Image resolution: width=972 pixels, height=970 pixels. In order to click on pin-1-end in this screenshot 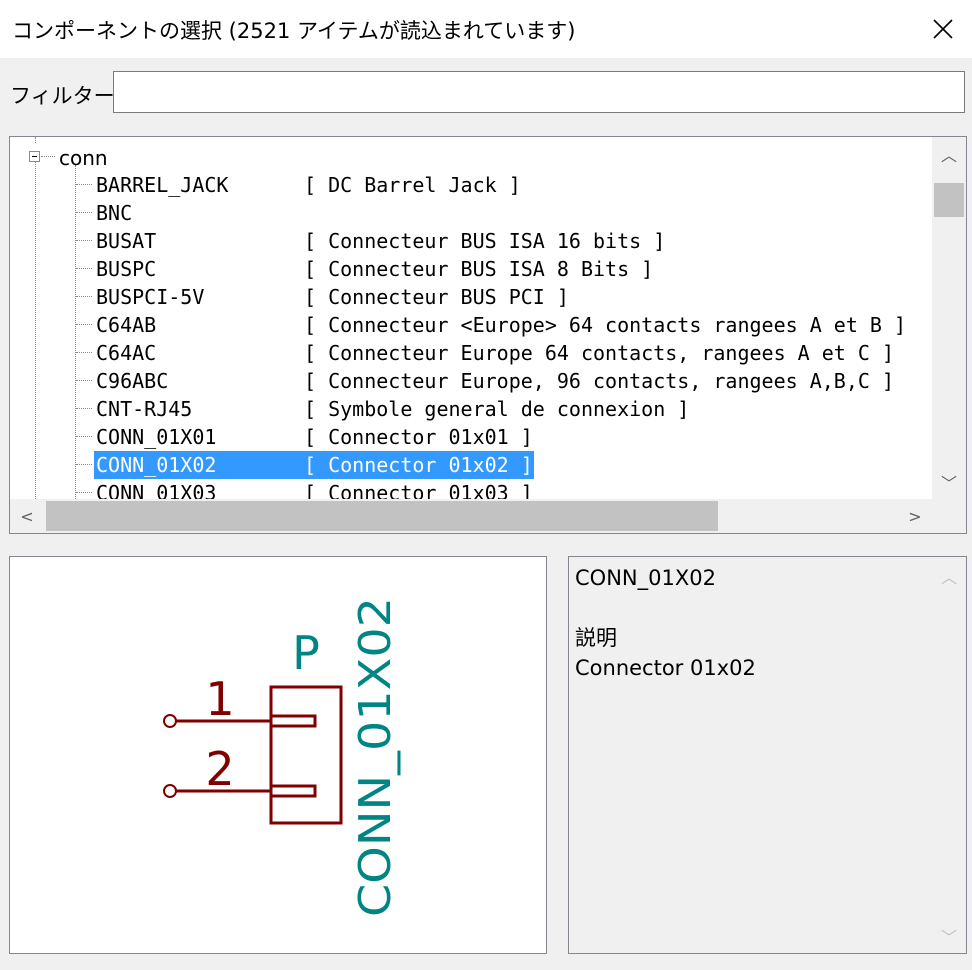, I will do `click(170, 721)`.